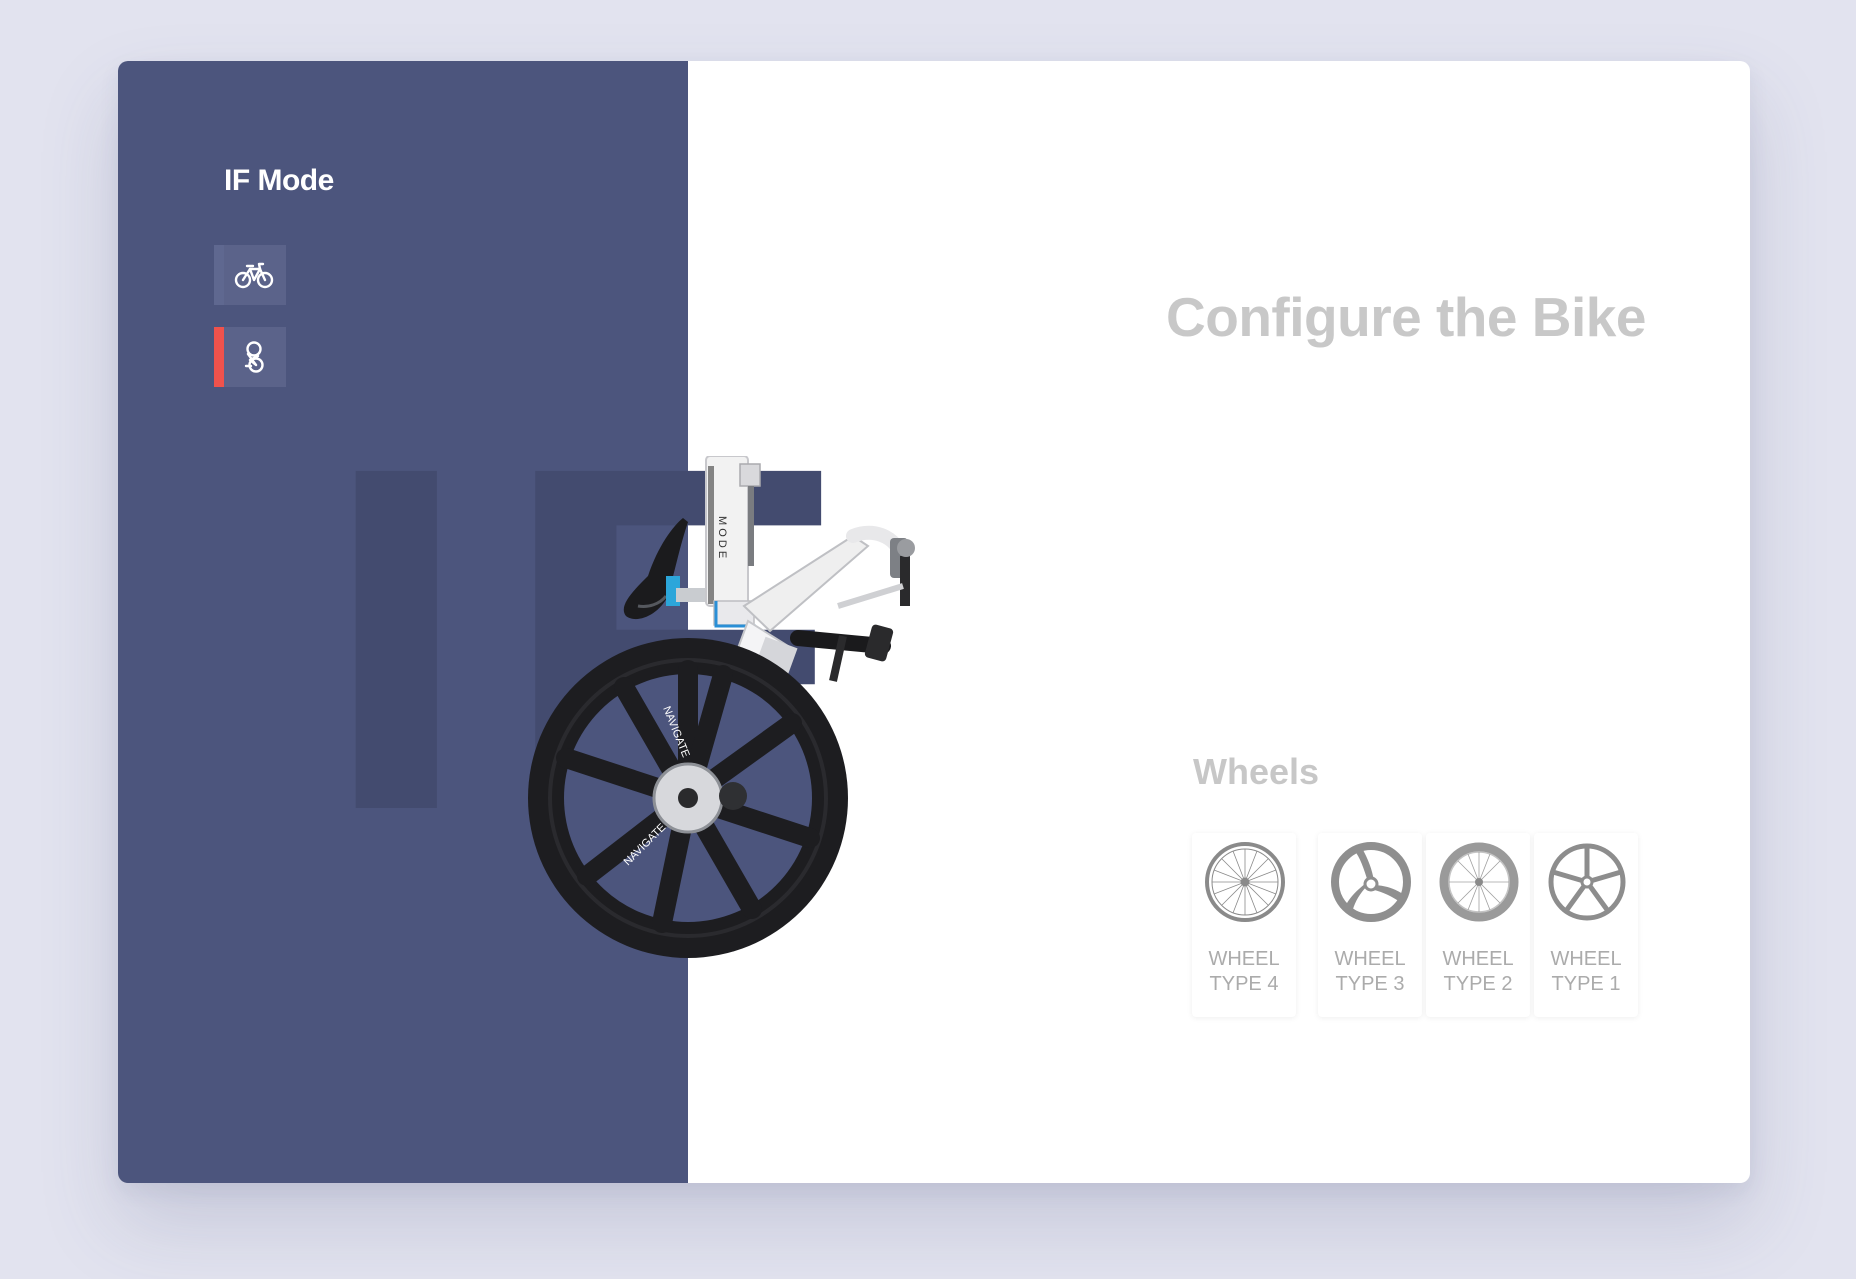  Describe the element at coordinates (1370, 971) in the screenshot. I see `wheel-option-label: WHEEL TYPE 3` at that location.